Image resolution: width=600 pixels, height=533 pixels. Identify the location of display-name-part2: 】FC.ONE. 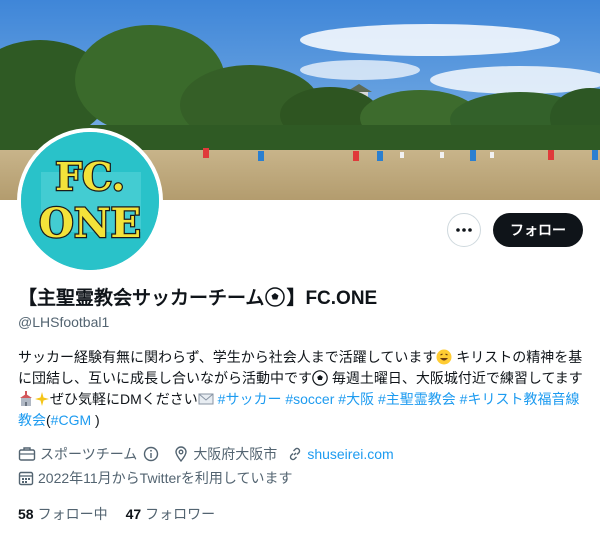
(332, 298).